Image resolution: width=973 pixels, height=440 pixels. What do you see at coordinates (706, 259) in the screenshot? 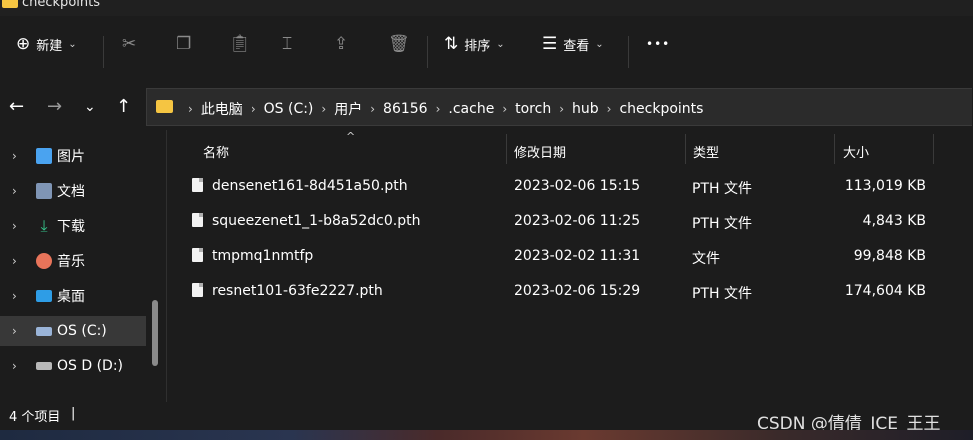
I see `file-type: 文件` at bounding box center [706, 259].